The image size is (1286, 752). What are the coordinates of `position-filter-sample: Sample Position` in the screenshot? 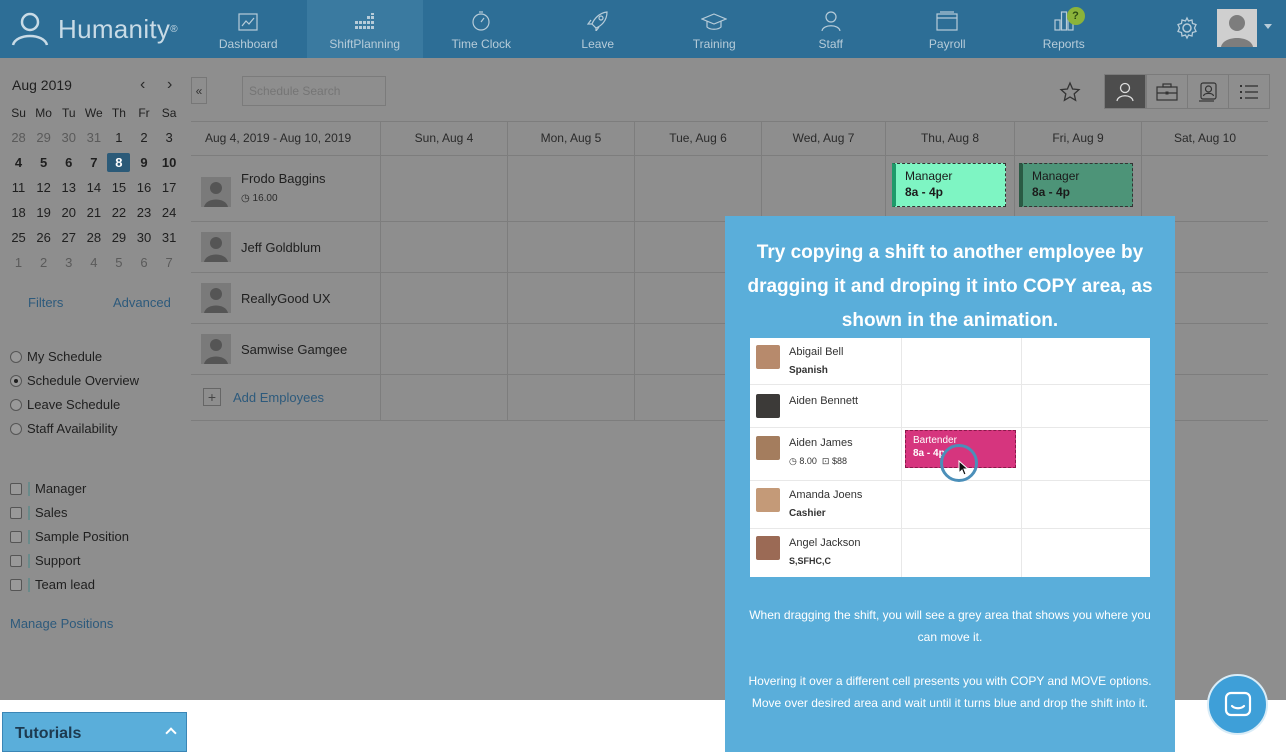 It's located at (69, 536).